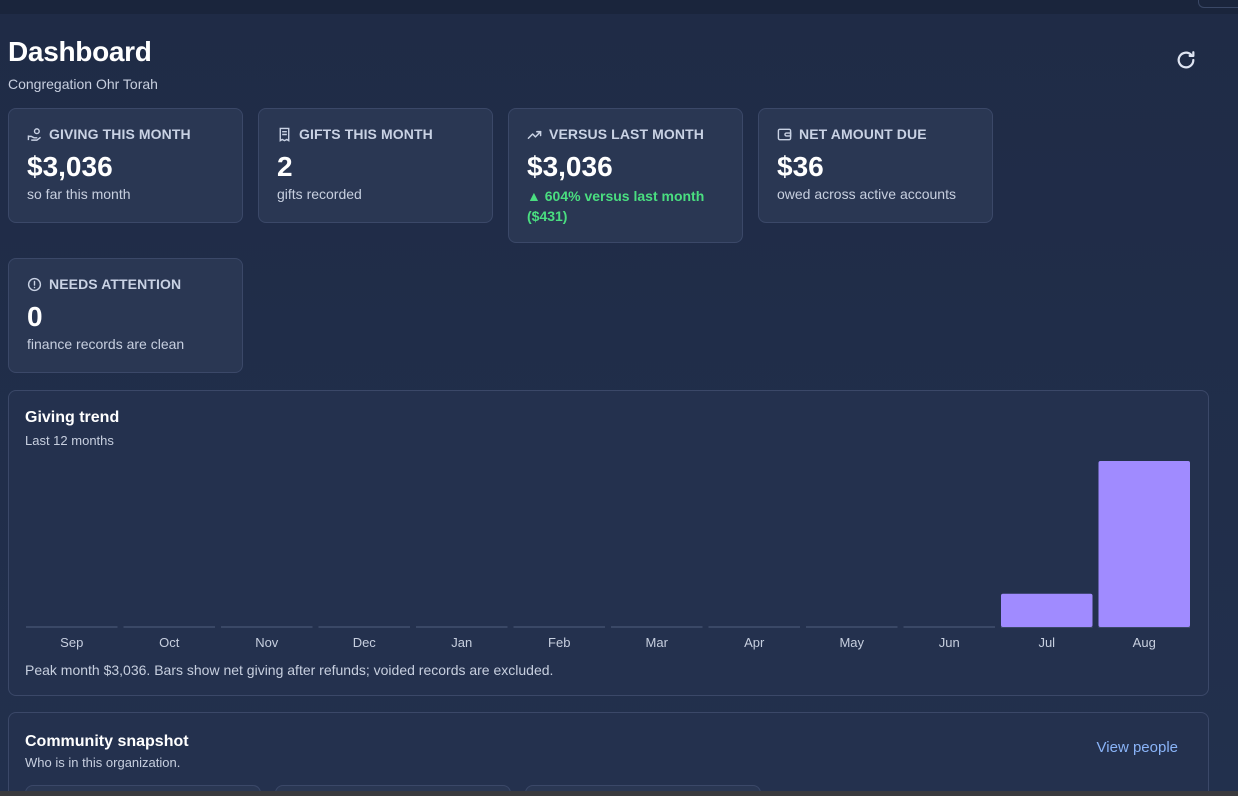 The height and width of the screenshot is (796, 1238). What do you see at coordinates (852, 627) in the screenshot?
I see `bar-baseline-may` at bounding box center [852, 627].